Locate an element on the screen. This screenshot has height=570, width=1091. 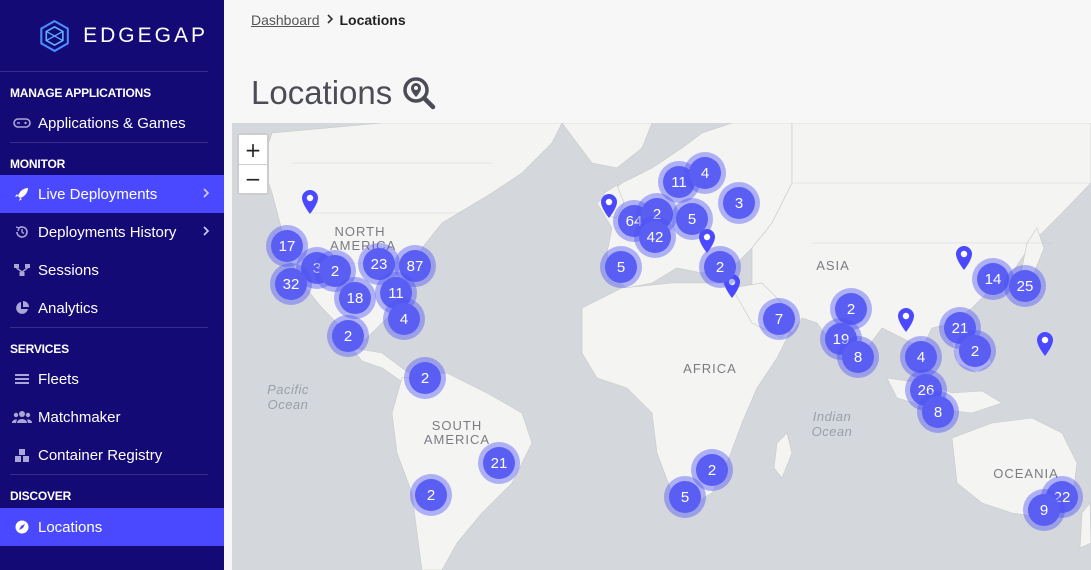
sidebar-item-analytics: Analytics is located at coordinates (112, 308).